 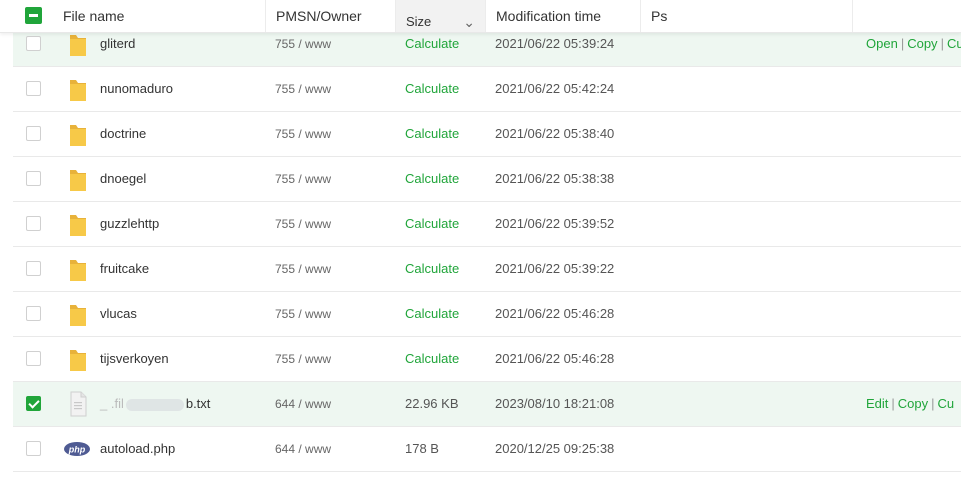 What do you see at coordinates (555, 268) in the screenshot?
I see `modification-time: 2021/06/22 05:39:22` at bounding box center [555, 268].